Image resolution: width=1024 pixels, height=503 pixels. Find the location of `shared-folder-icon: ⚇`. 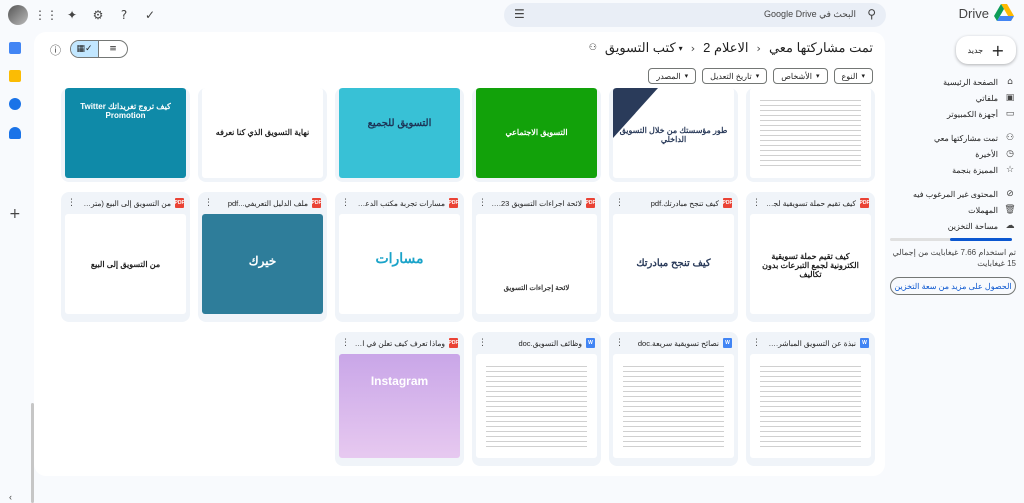

shared-folder-icon: ⚇ is located at coordinates (592, 48).